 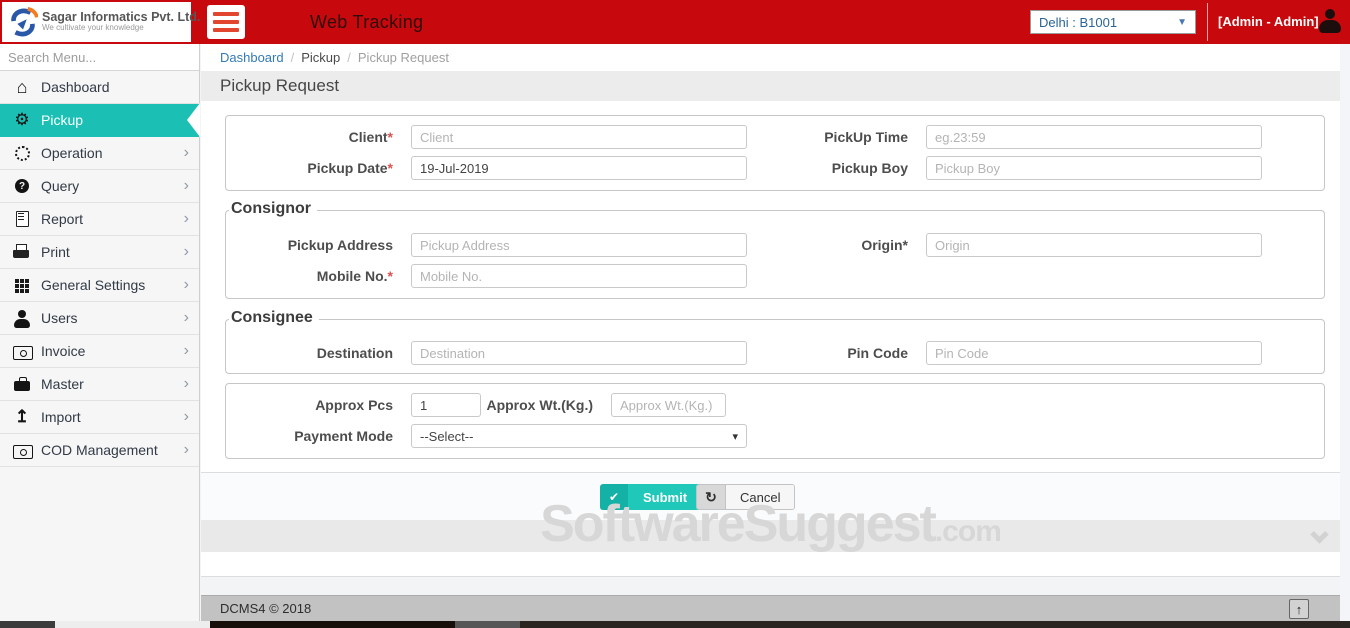 What do you see at coordinates (403, 57) in the screenshot?
I see `breadcrumb-current: Pickup Request` at bounding box center [403, 57].